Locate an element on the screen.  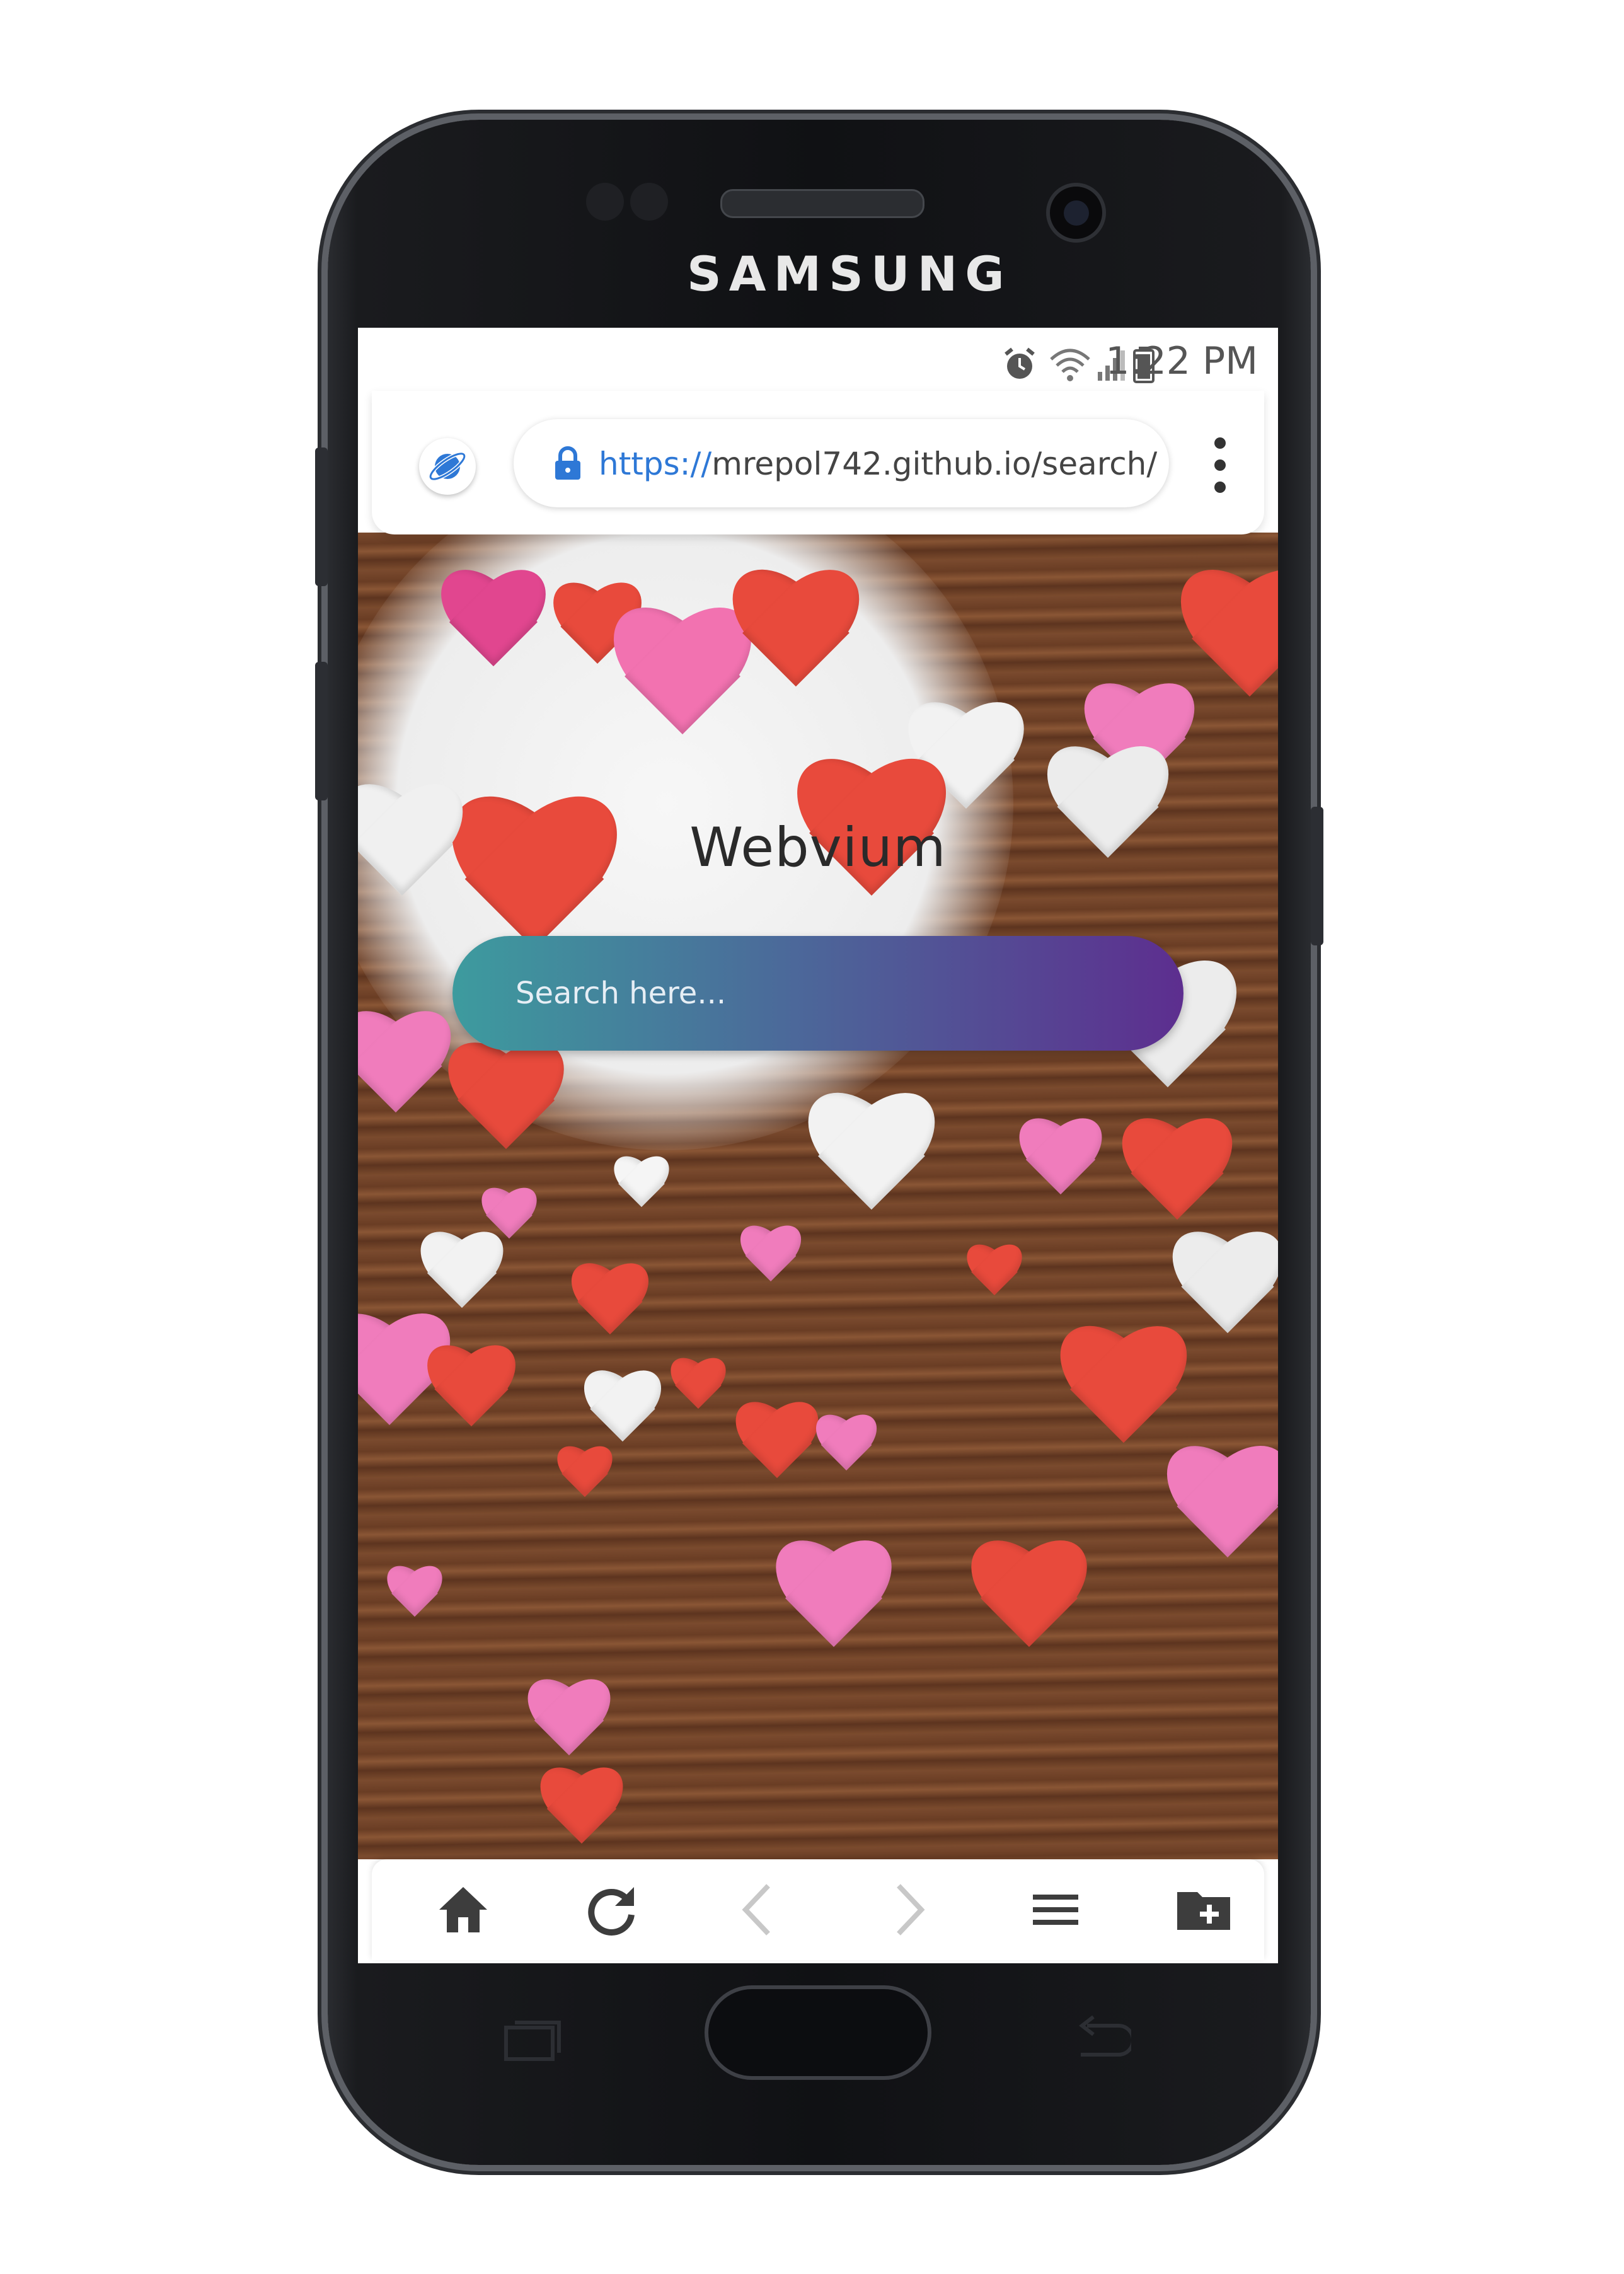
lock-icon is located at coordinates (567, 463).